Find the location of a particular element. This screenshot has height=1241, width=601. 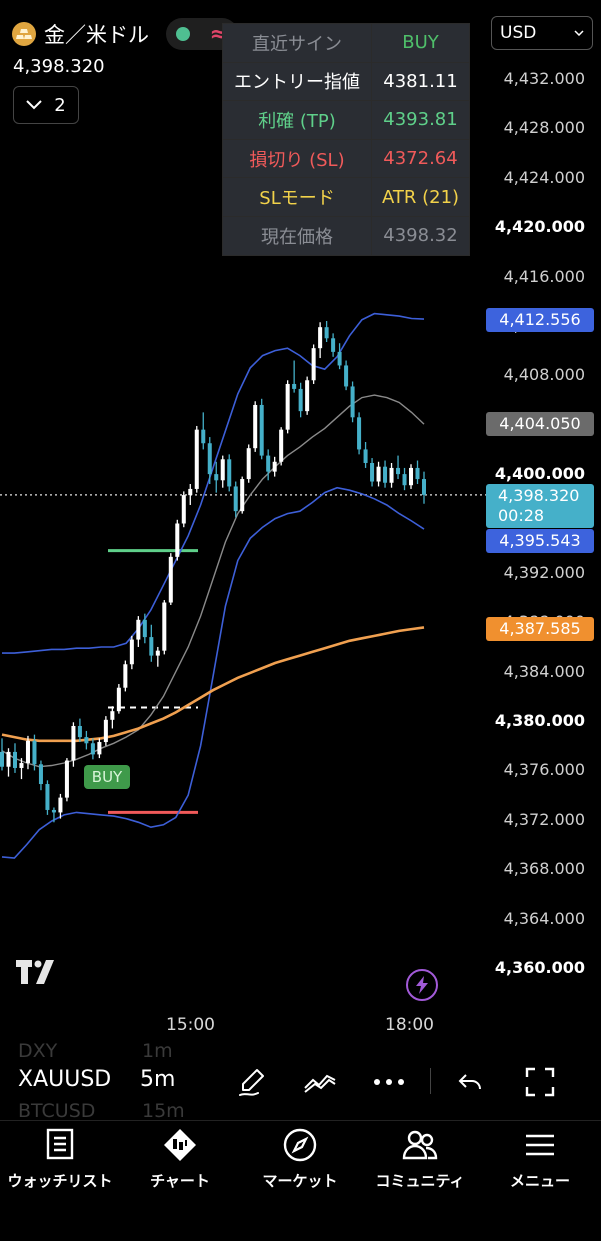

nav-chart: チャート is located at coordinates (180, 1159).